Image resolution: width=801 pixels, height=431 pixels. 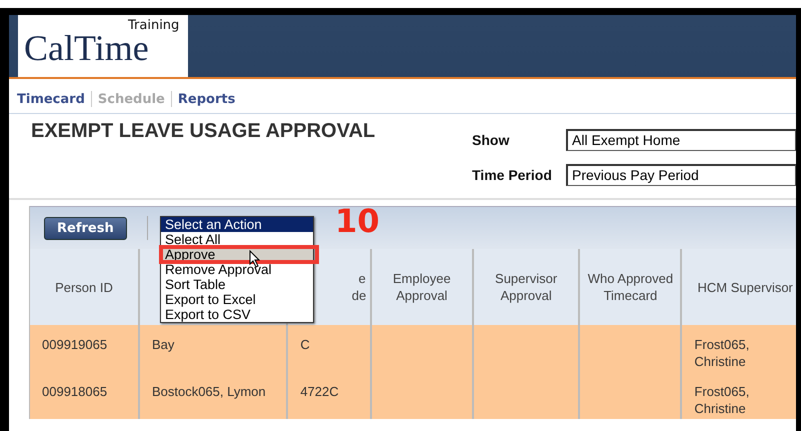 What do you see at coordinates (512, 174) in the screenshot?
I see `filter-label: Time Period` at bounding box center [512, 174].